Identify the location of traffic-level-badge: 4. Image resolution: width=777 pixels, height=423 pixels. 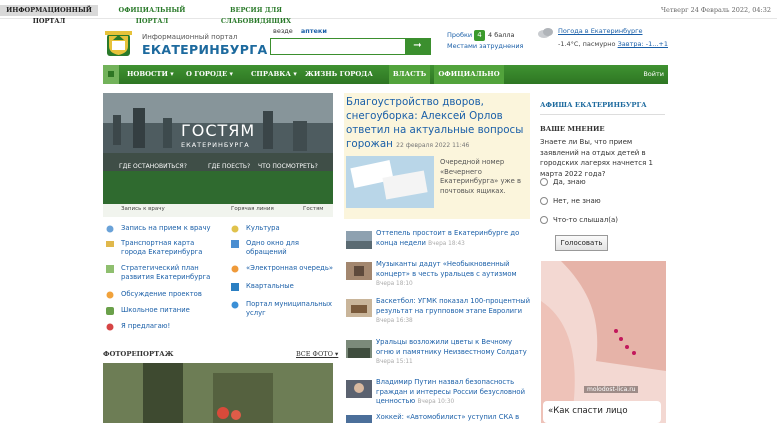
(479, 35).